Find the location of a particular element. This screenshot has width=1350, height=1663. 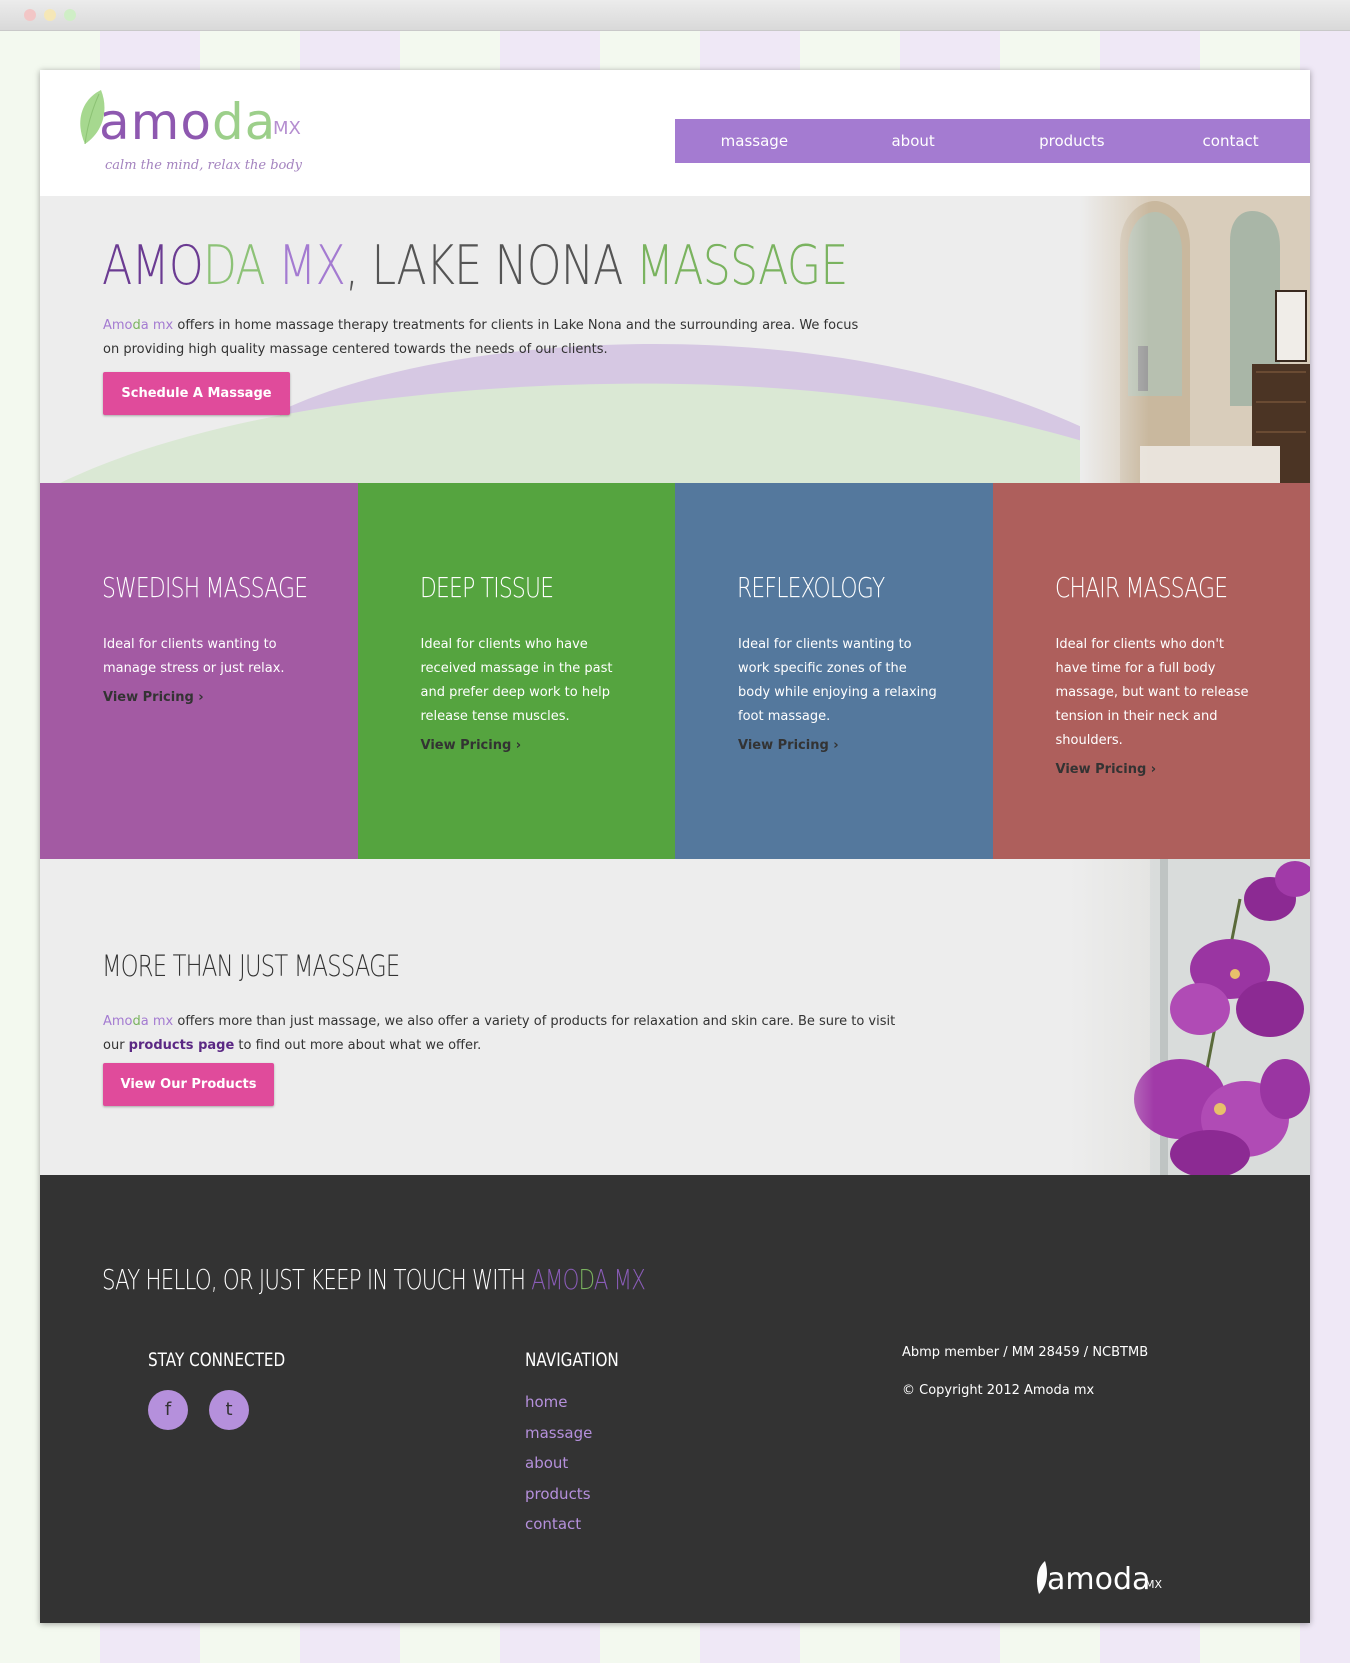

footer-nav-home: home is located at coordinates (558, 1402).